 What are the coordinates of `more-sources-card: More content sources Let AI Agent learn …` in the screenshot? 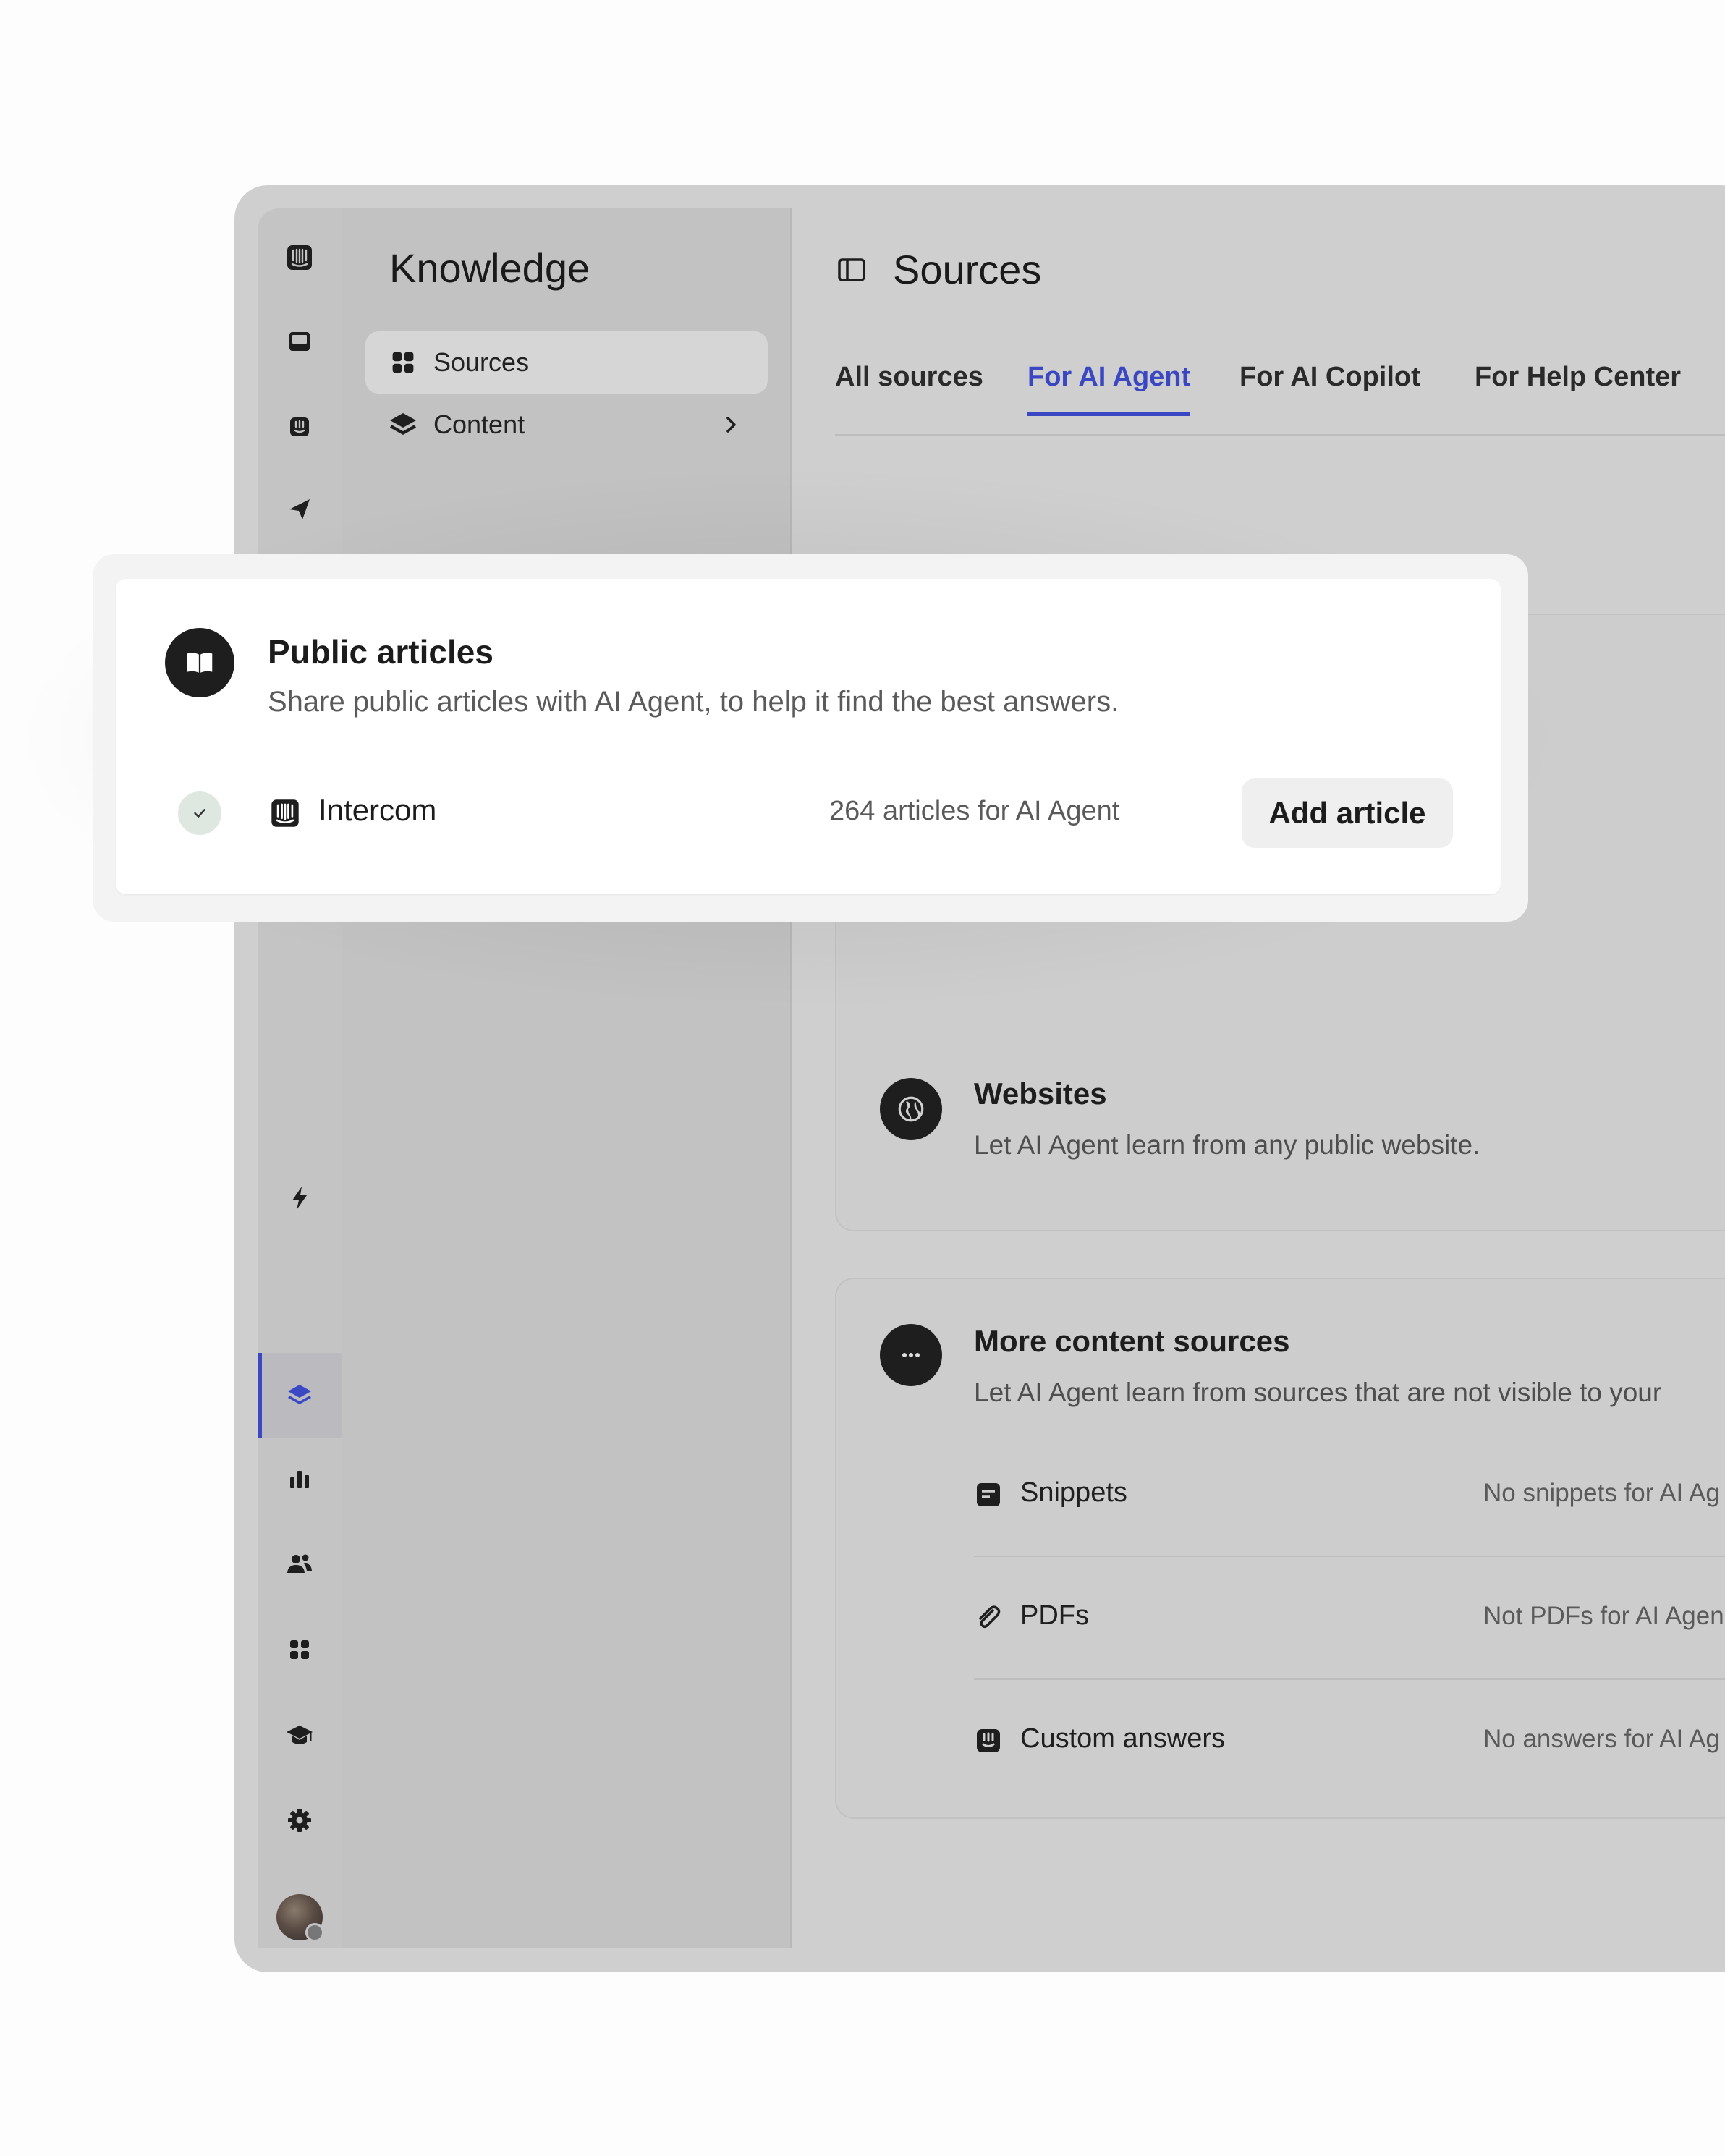 It's located at (1280, 1548).